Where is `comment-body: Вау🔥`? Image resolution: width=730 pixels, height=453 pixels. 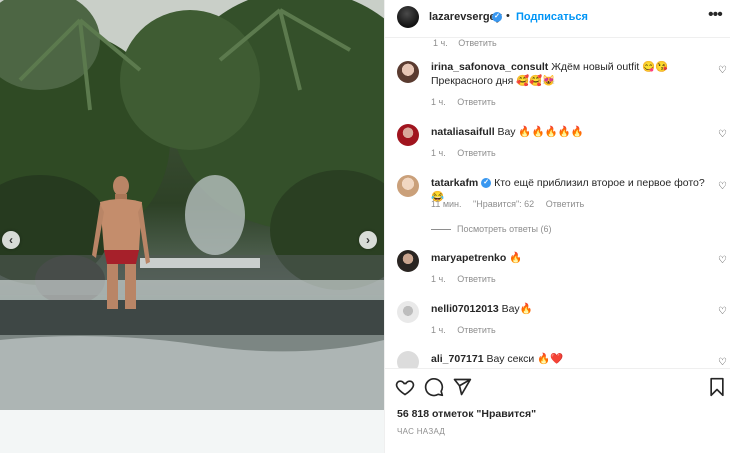
comment-body: Вау🔥 is located at coordinates (517, 309).